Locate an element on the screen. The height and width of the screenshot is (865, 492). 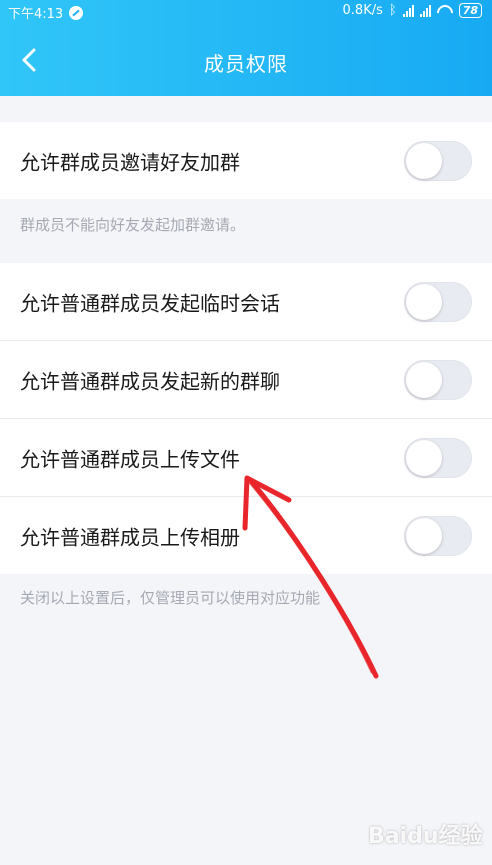
invite-settings-section: 允许群成员邀请好友加群 is located at coordinates (246, 160).